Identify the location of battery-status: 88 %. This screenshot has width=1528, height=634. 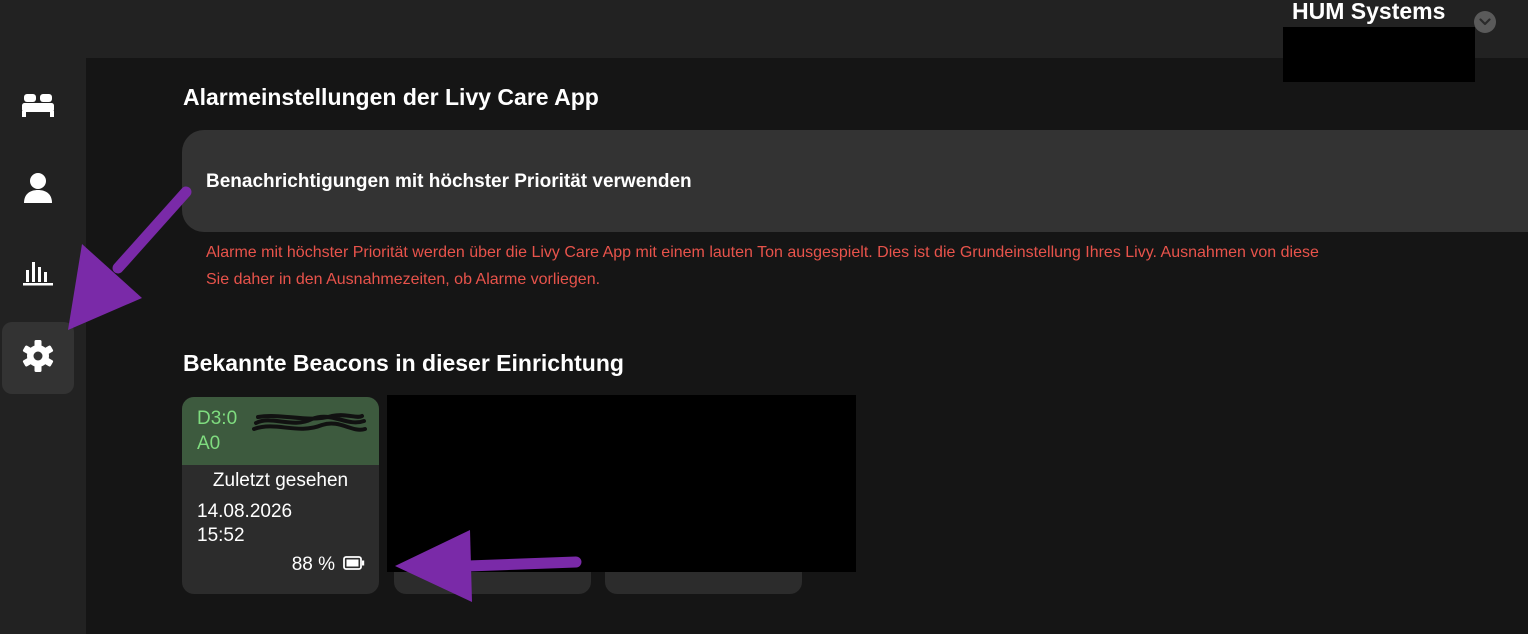
(328, 565).